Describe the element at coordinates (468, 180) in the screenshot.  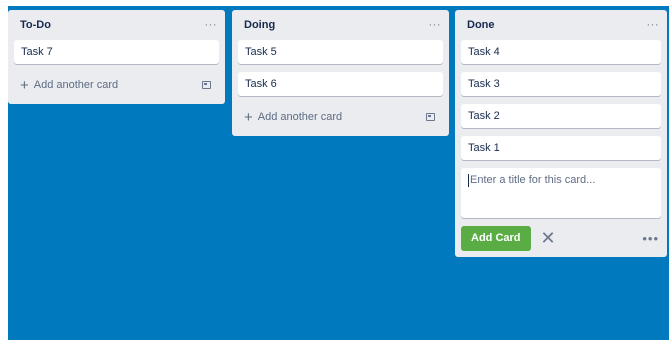
I see `text-caret` at that location.